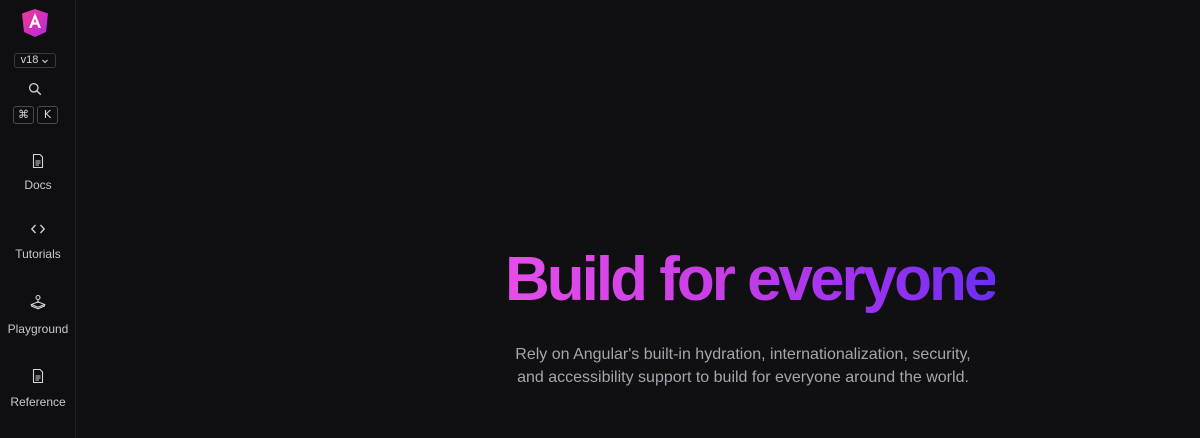 This screenshot has width=1200, height=438. I want to click on chevron-down-icon, so click(45, 61).